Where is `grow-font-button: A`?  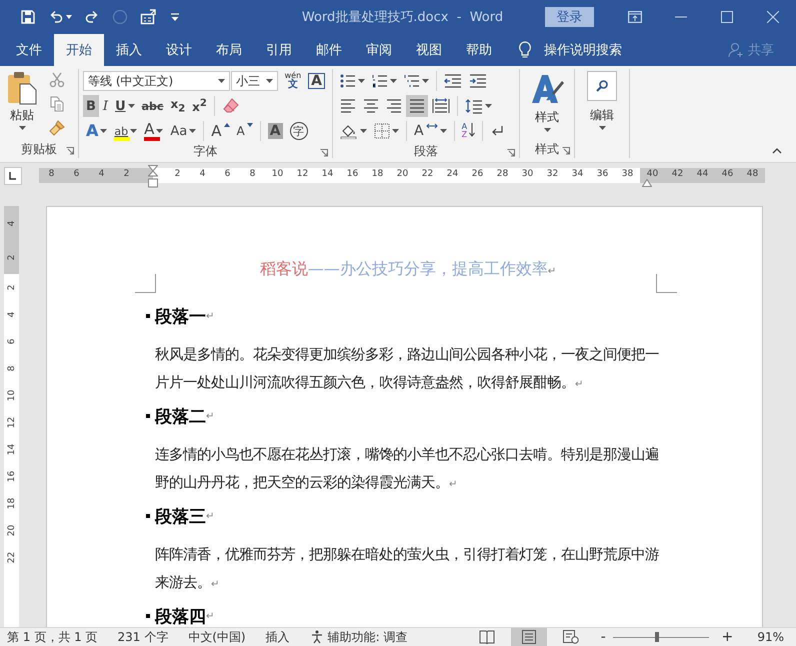 grow-font-button: A is located at coordinates (220, 131).